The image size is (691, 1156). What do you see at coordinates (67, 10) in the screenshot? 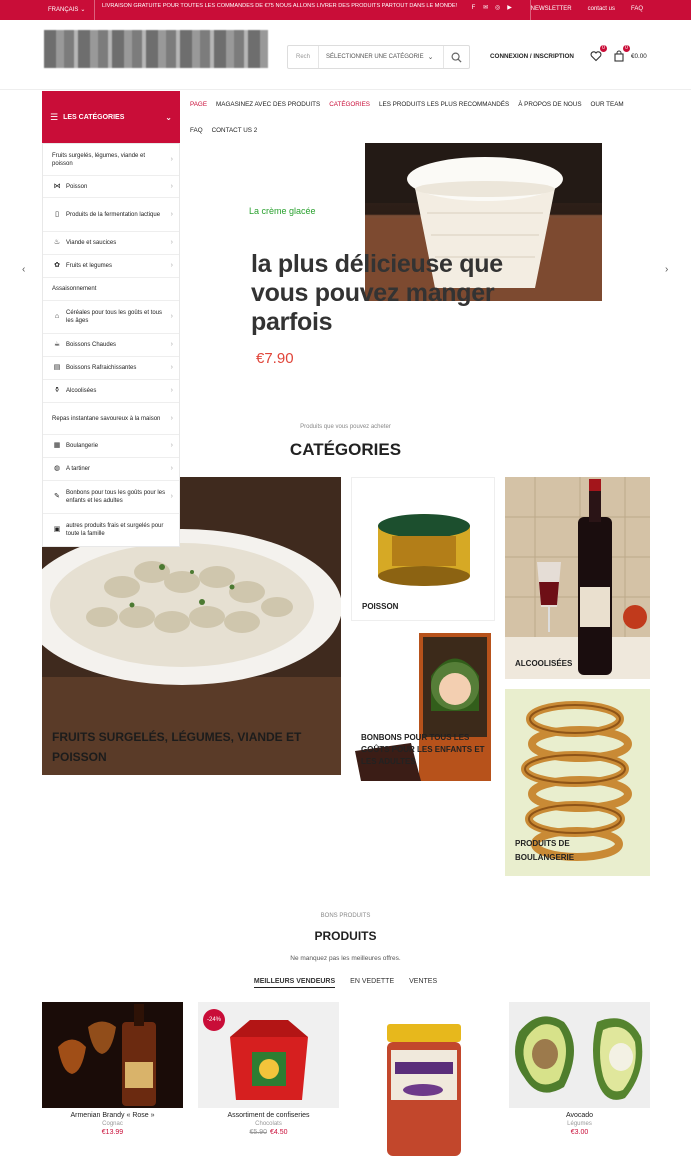
I see `language-selector: FRANÇAIS ⌄` at bounding box center [67, 10].